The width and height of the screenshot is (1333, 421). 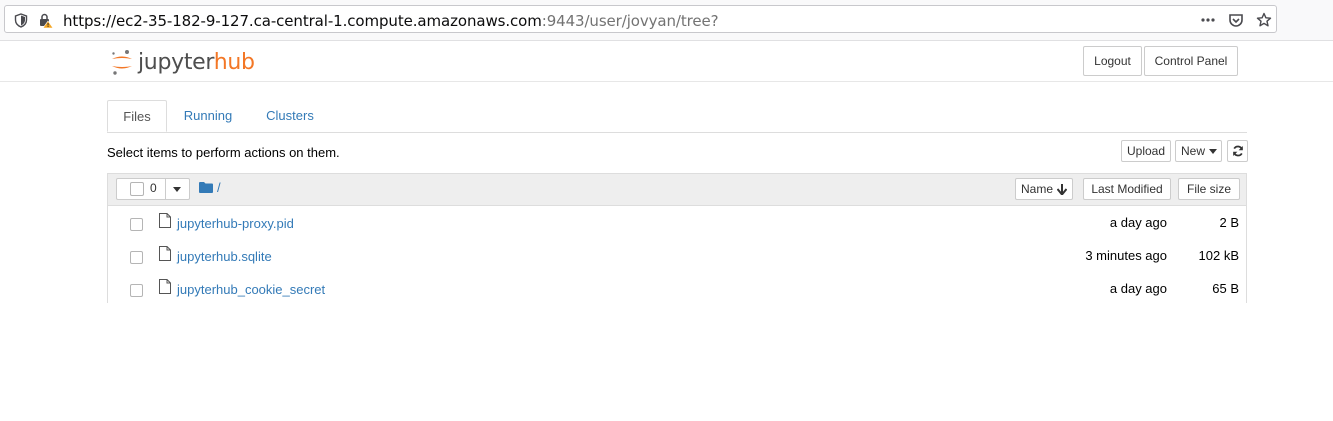 What do you see at coordinates (1112, 61) in the screenshot?
I see `logout-button: Logout` at bounding box center [1112, 61].